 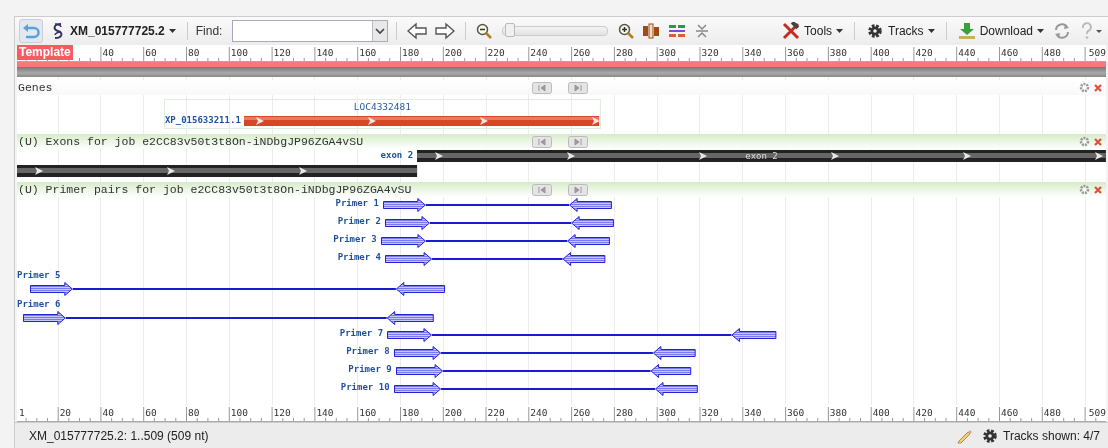 What do you see at coordinates (702, 31) in the screenshot?
I see `collapse-icon` at bounding box center [702, 31].